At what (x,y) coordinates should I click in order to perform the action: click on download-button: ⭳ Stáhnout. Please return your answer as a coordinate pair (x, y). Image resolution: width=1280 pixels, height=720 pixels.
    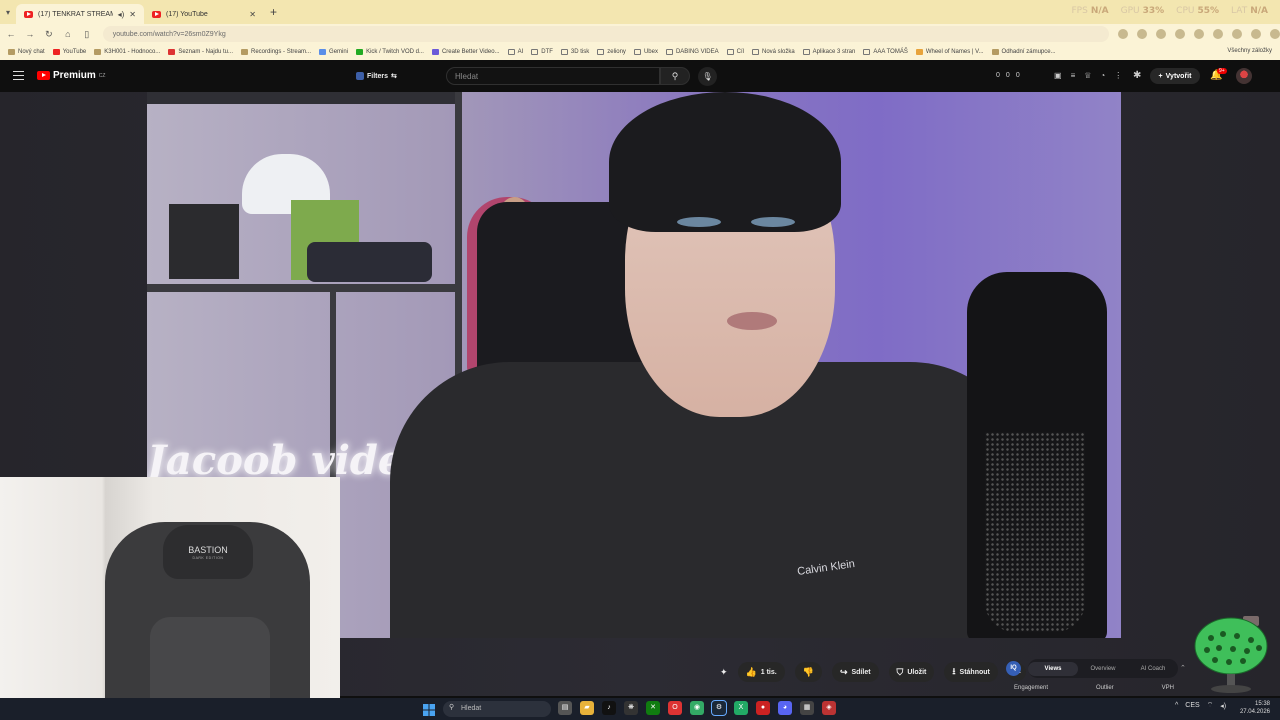
    Looking at the image, I should click on (971, 672).